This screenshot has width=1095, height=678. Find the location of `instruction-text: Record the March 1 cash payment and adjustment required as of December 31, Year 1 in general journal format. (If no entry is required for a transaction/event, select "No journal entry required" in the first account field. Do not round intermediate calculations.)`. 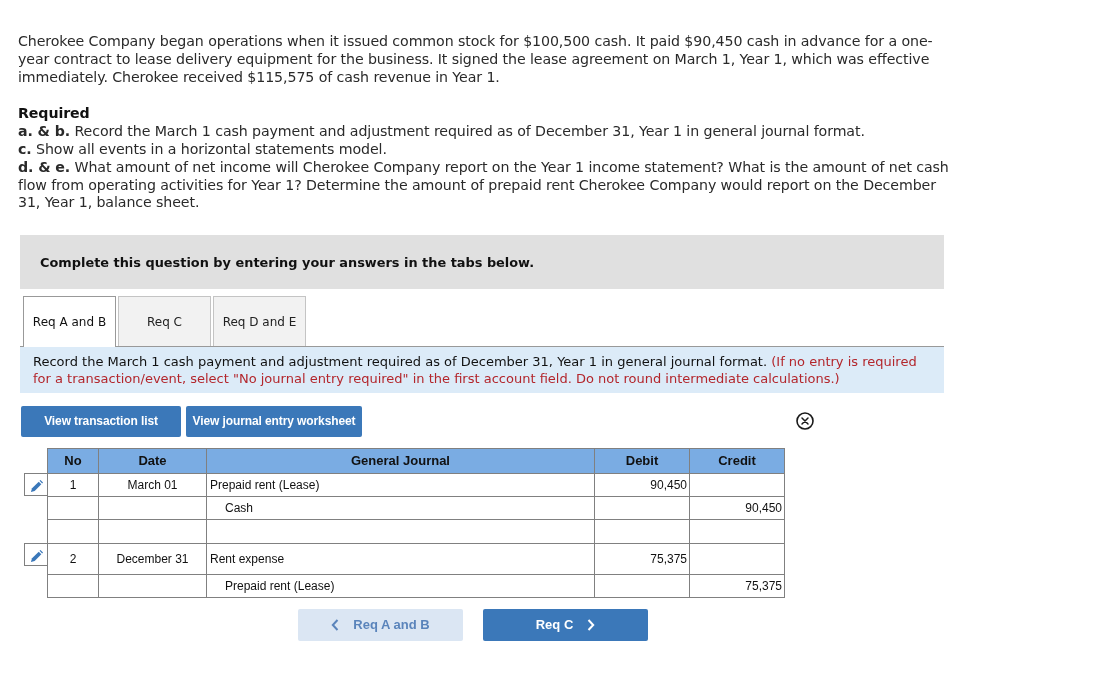

instruction-text: Record the March 1 cash payment and adjustment required as of December 31, Year 1 in general journal format. (If no entry is required for a transaction/event, select "No journal entry required" in the first account field. Do not round intermediate calculations.) is located at coordinates (482, 370).